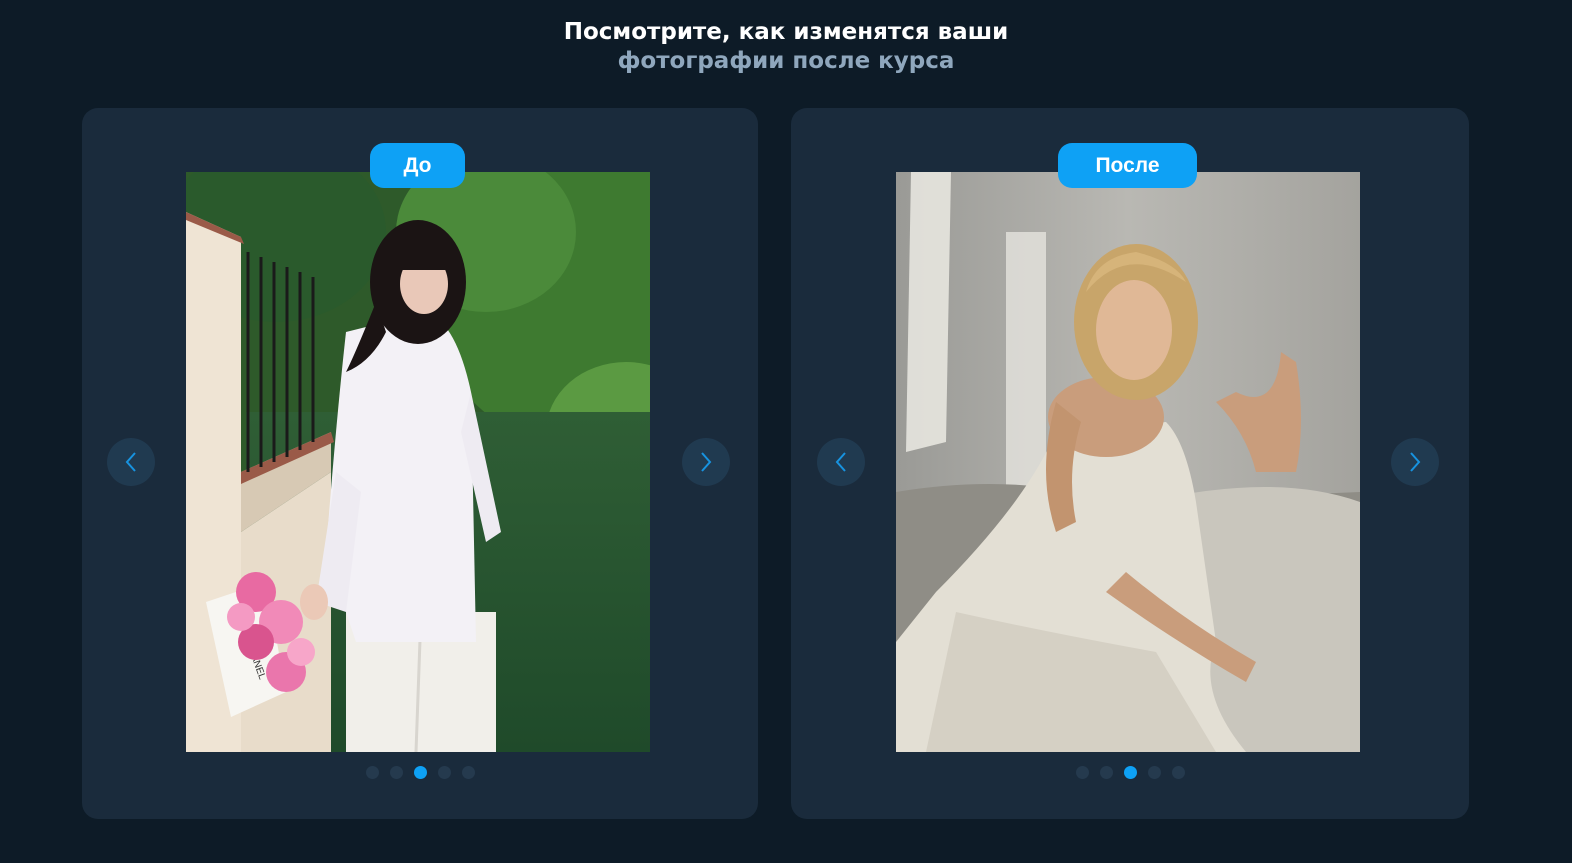  I want to click on before-badge: До, so click(417, 165).